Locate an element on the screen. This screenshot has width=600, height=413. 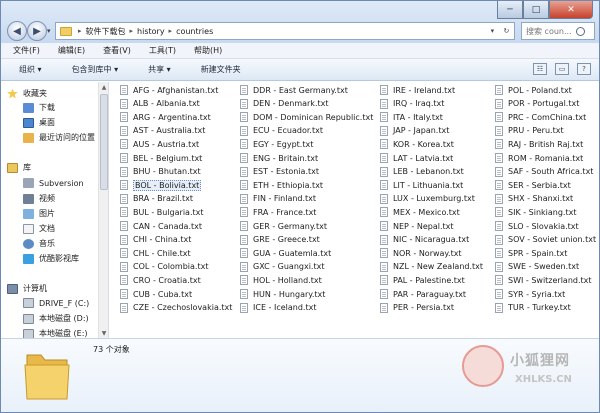
scrollbar-thumb is located at coordinates (104, 142).